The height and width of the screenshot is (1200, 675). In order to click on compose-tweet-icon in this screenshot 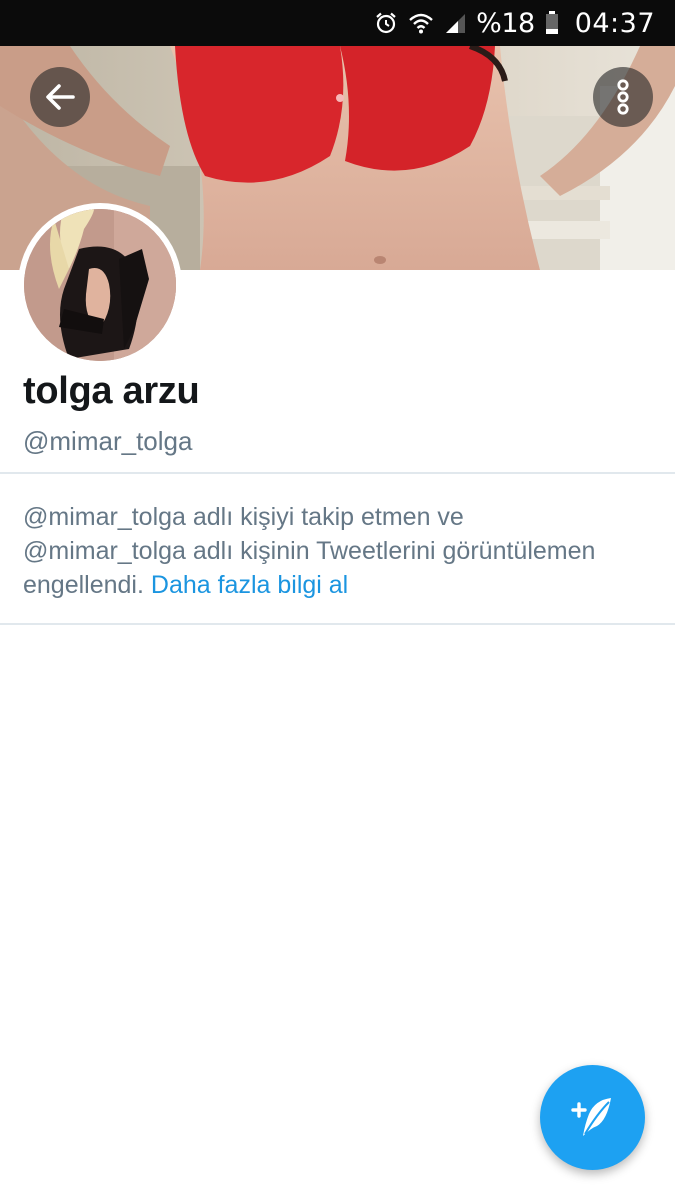, I will do `click(590, 1116)`.